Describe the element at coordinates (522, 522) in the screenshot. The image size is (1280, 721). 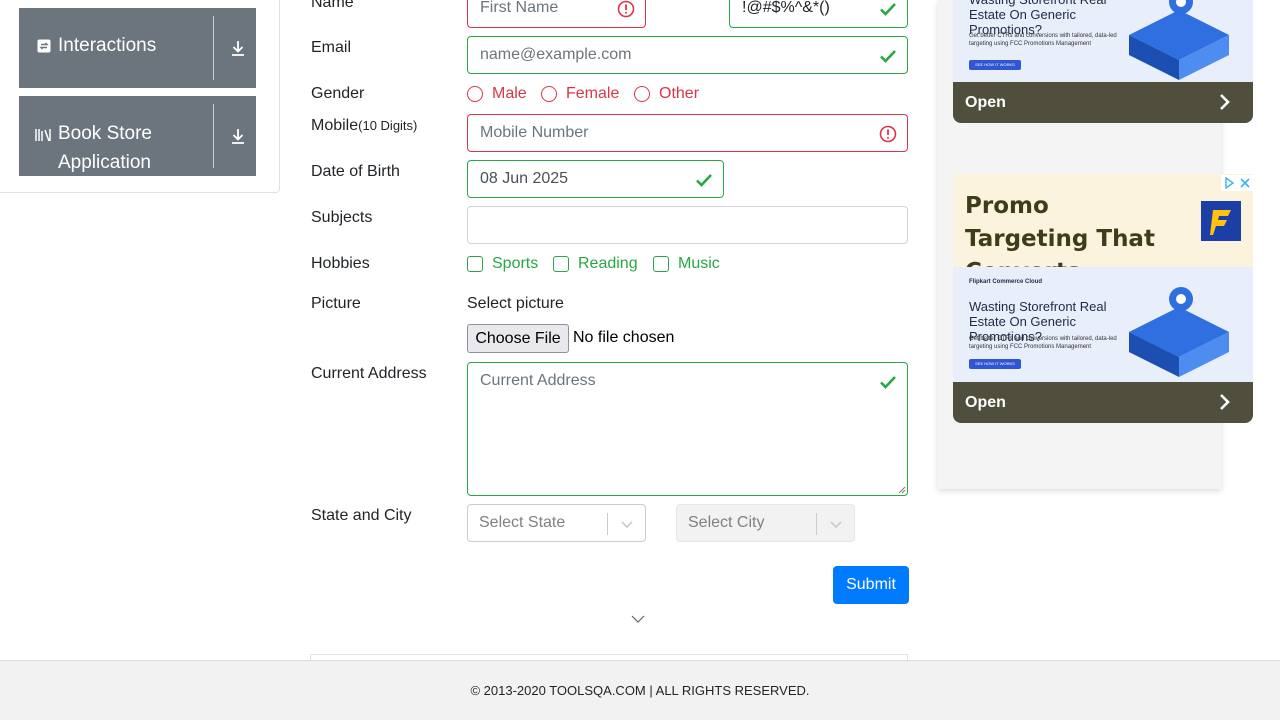
I see `state-placeholder: Select State` at that location.